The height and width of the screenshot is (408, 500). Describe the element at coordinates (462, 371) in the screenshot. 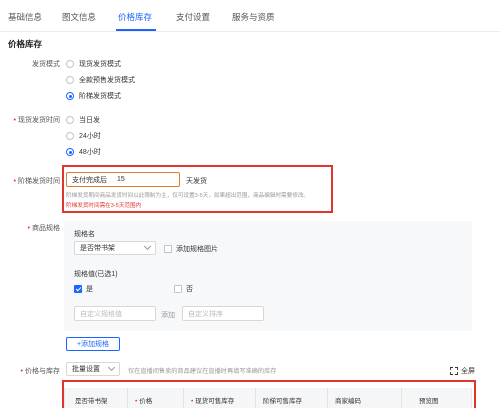

I see `fullscreen-button: 全屏` at that location.